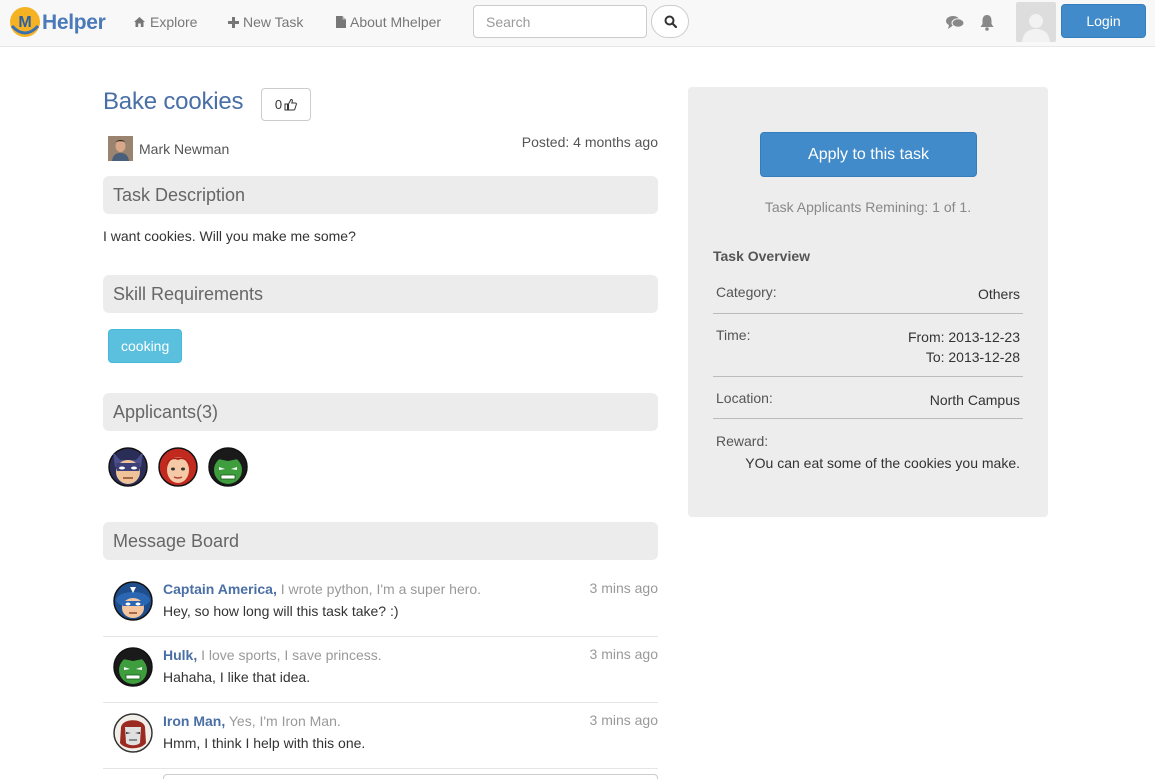 This screenshot has width=1155, height=779. What do you see at coordinates (120, 148) in the screenshot?
I see `author-avatar` at bounding box center [120, 148].